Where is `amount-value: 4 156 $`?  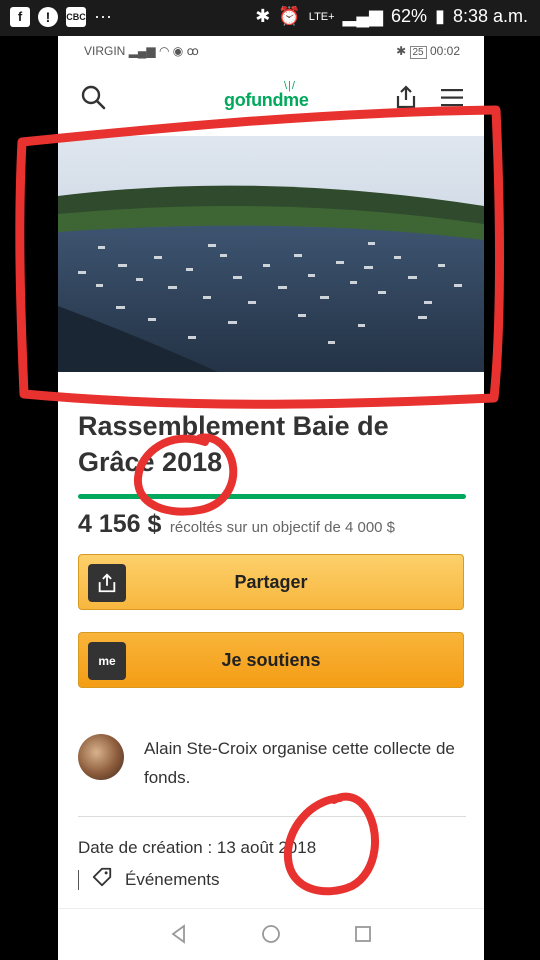 amount-value: 4 156 $ is located at coordinates (120, 524).